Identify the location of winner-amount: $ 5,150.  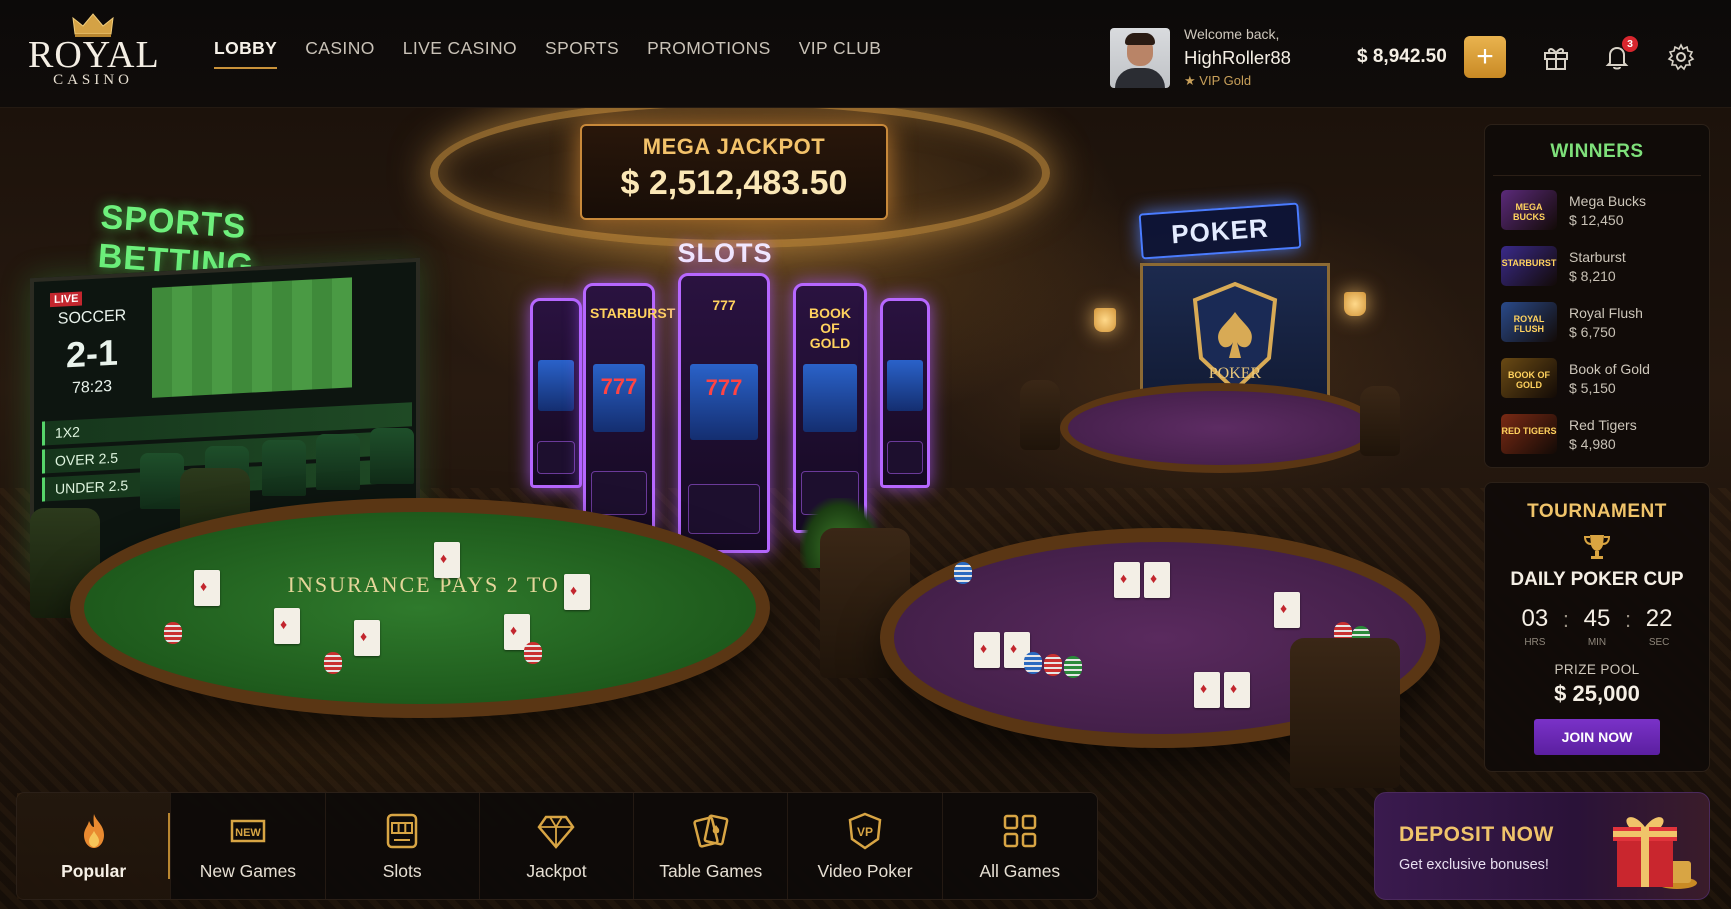
(1592, 387).